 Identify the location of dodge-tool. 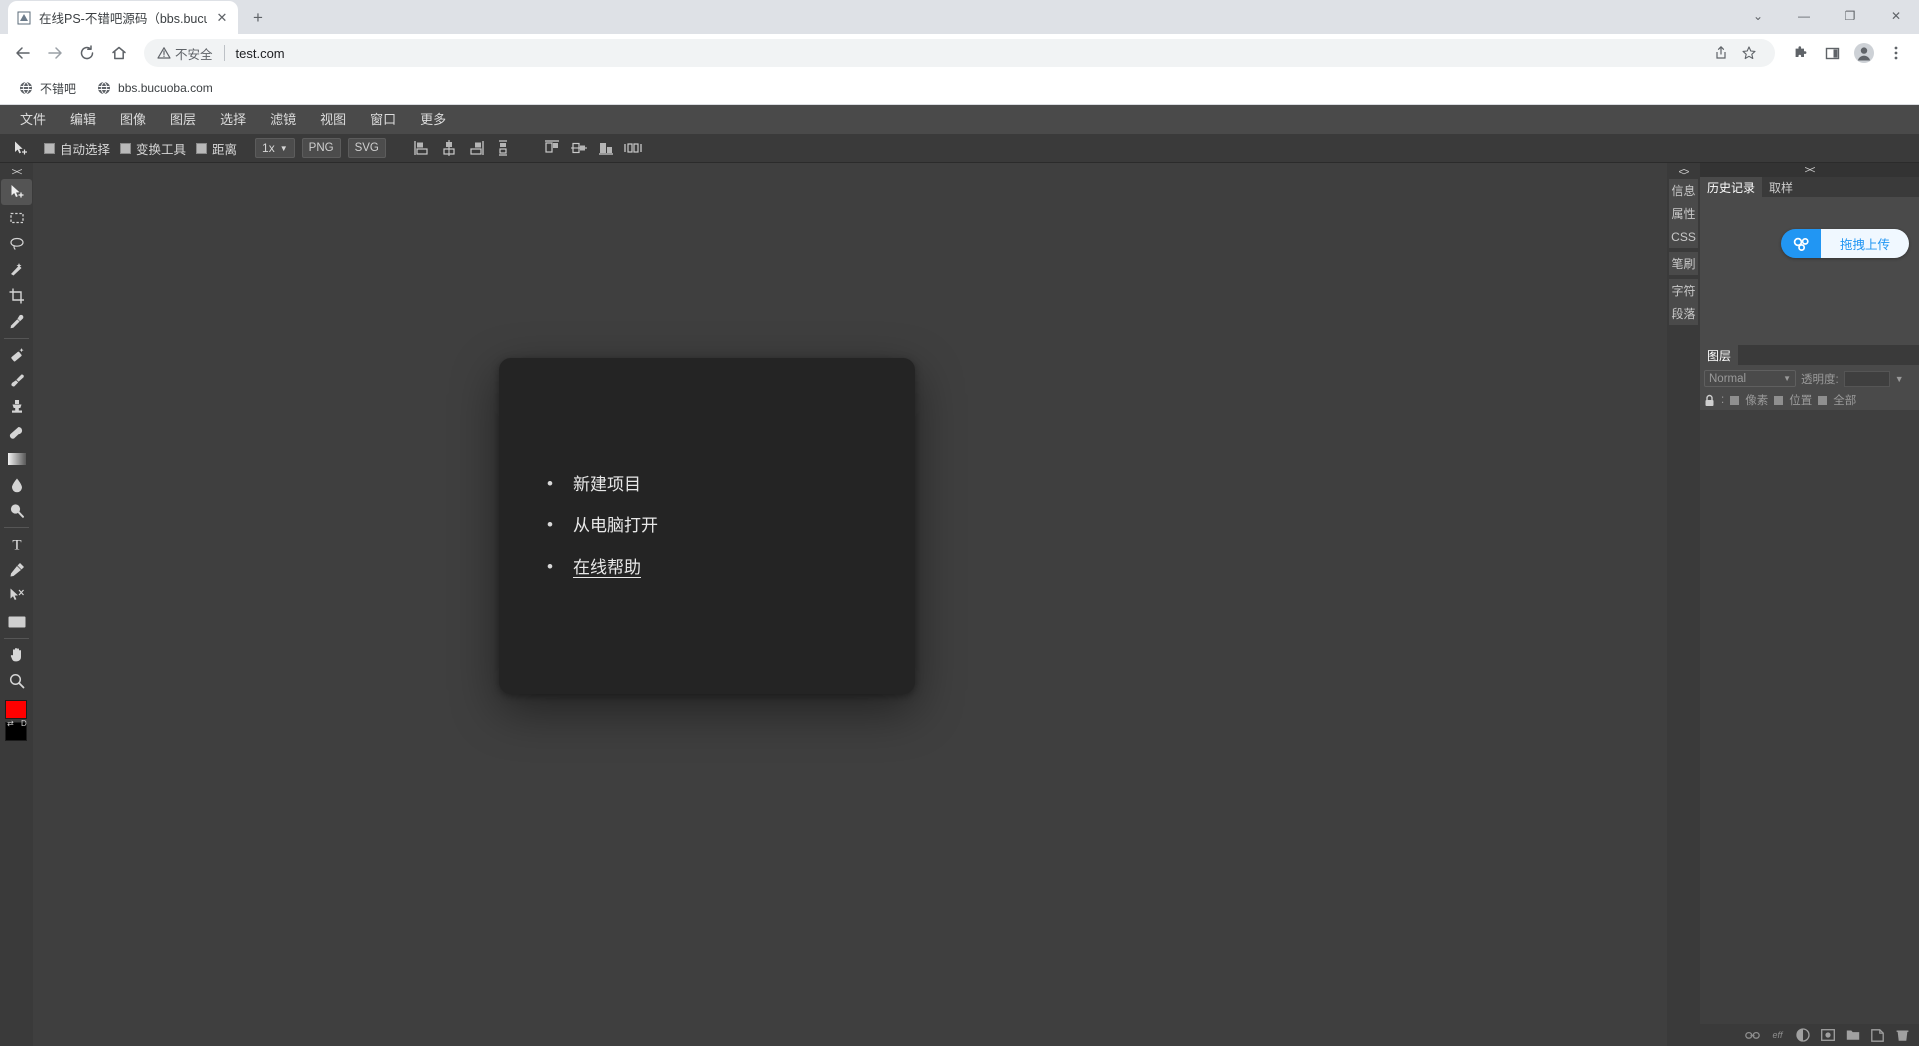
(16, 511).